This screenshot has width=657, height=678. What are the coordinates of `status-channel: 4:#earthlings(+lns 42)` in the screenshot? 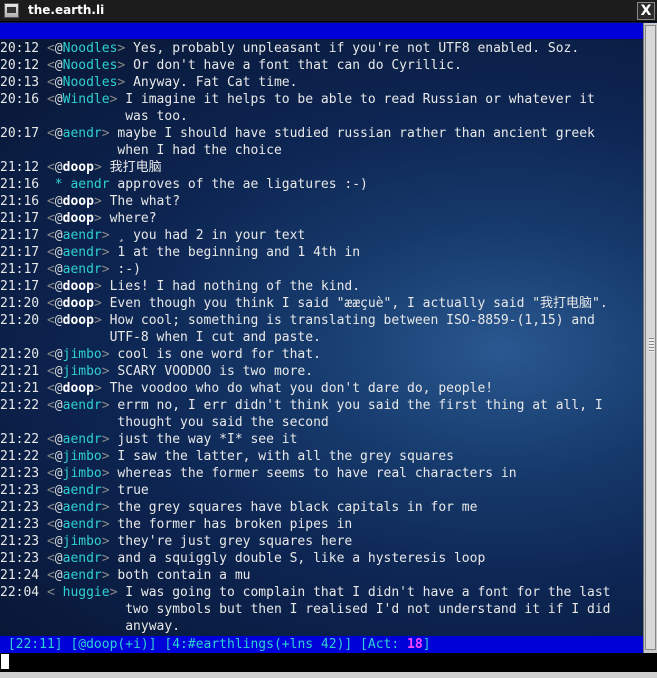 It's located at (258, 644).